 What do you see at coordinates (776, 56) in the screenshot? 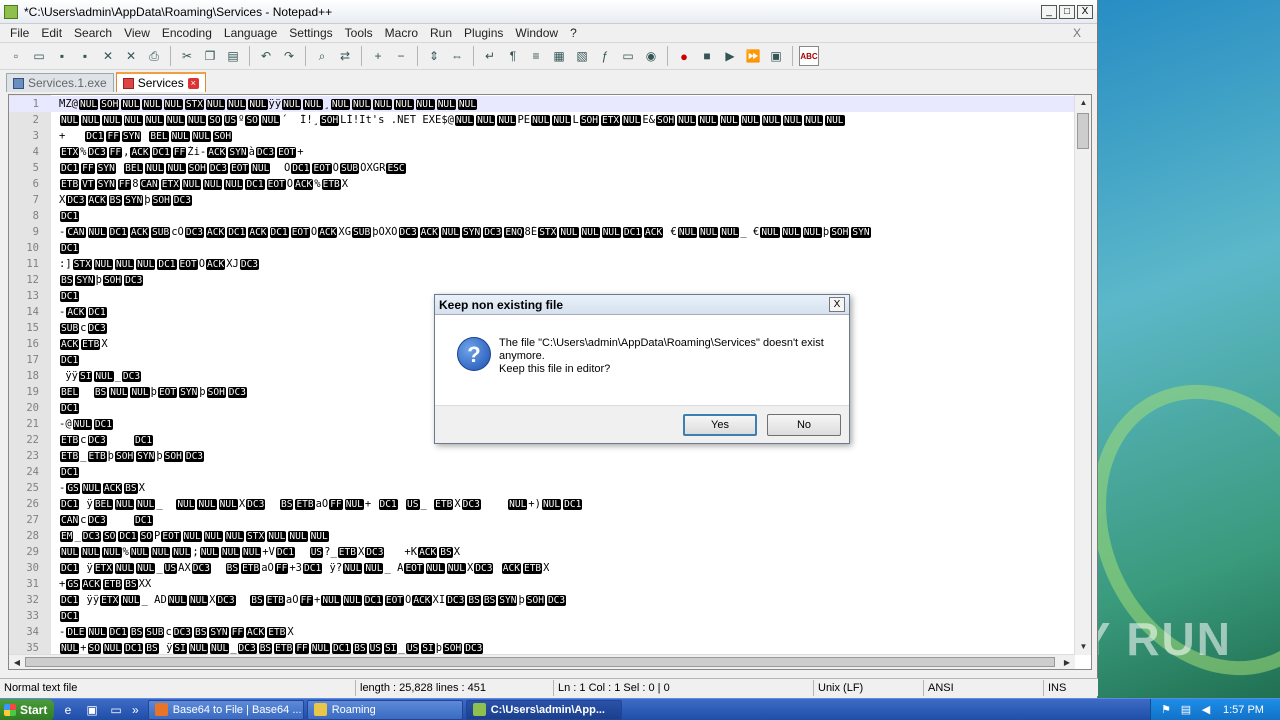
I see `save-macro-icon: ▣` at bounding box center [776, 56].